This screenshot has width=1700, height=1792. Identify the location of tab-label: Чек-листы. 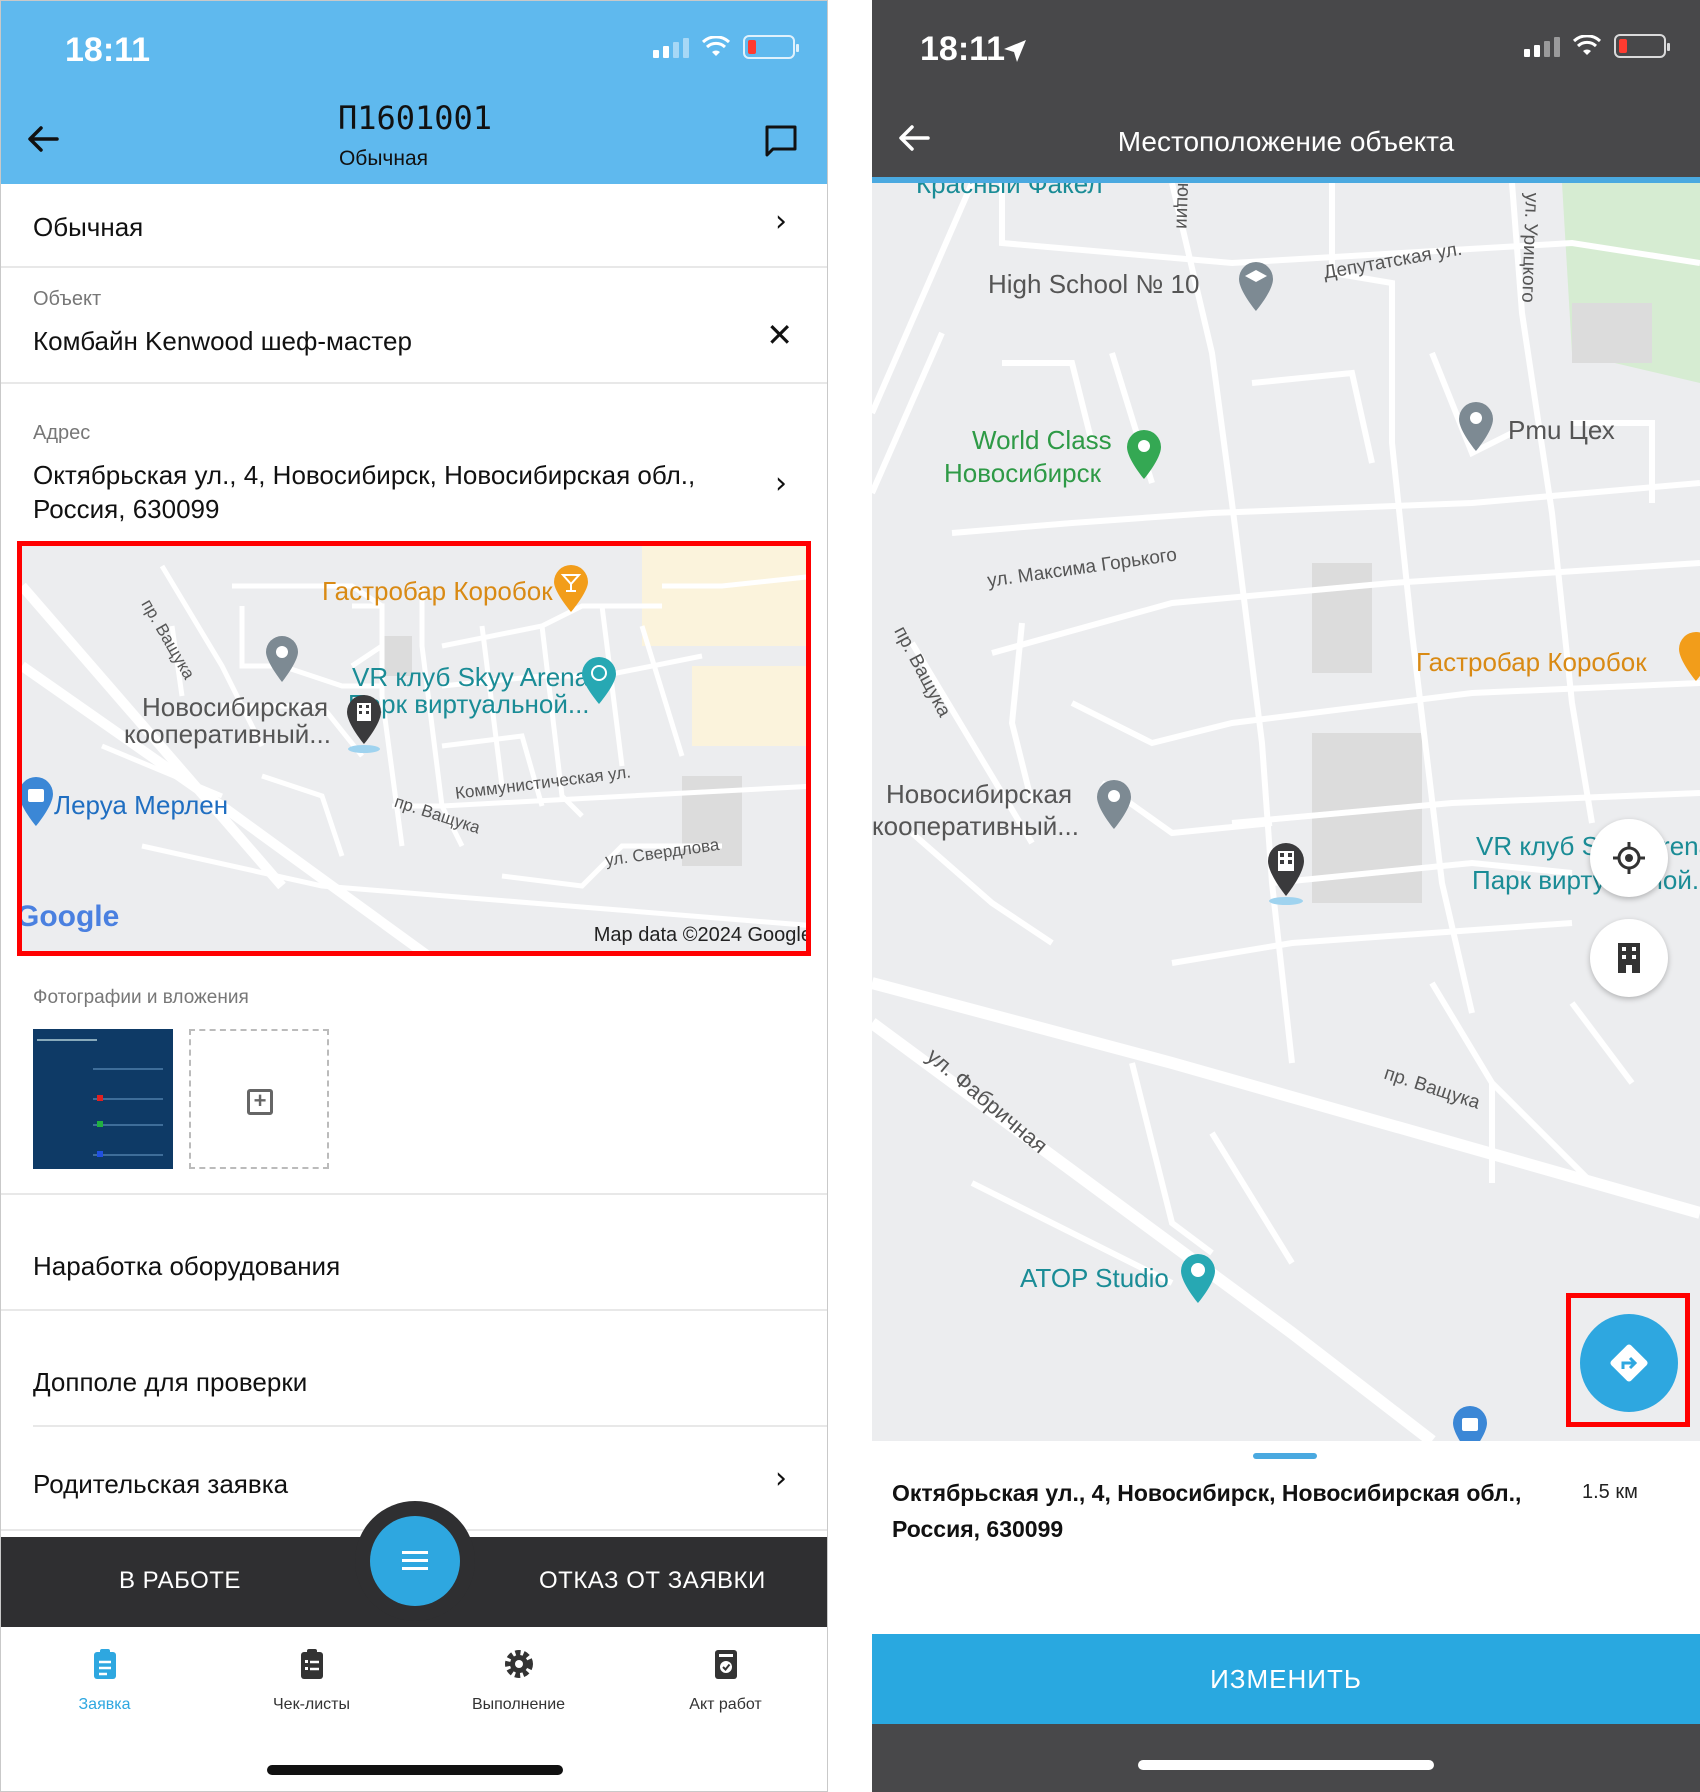
(311, 1704).